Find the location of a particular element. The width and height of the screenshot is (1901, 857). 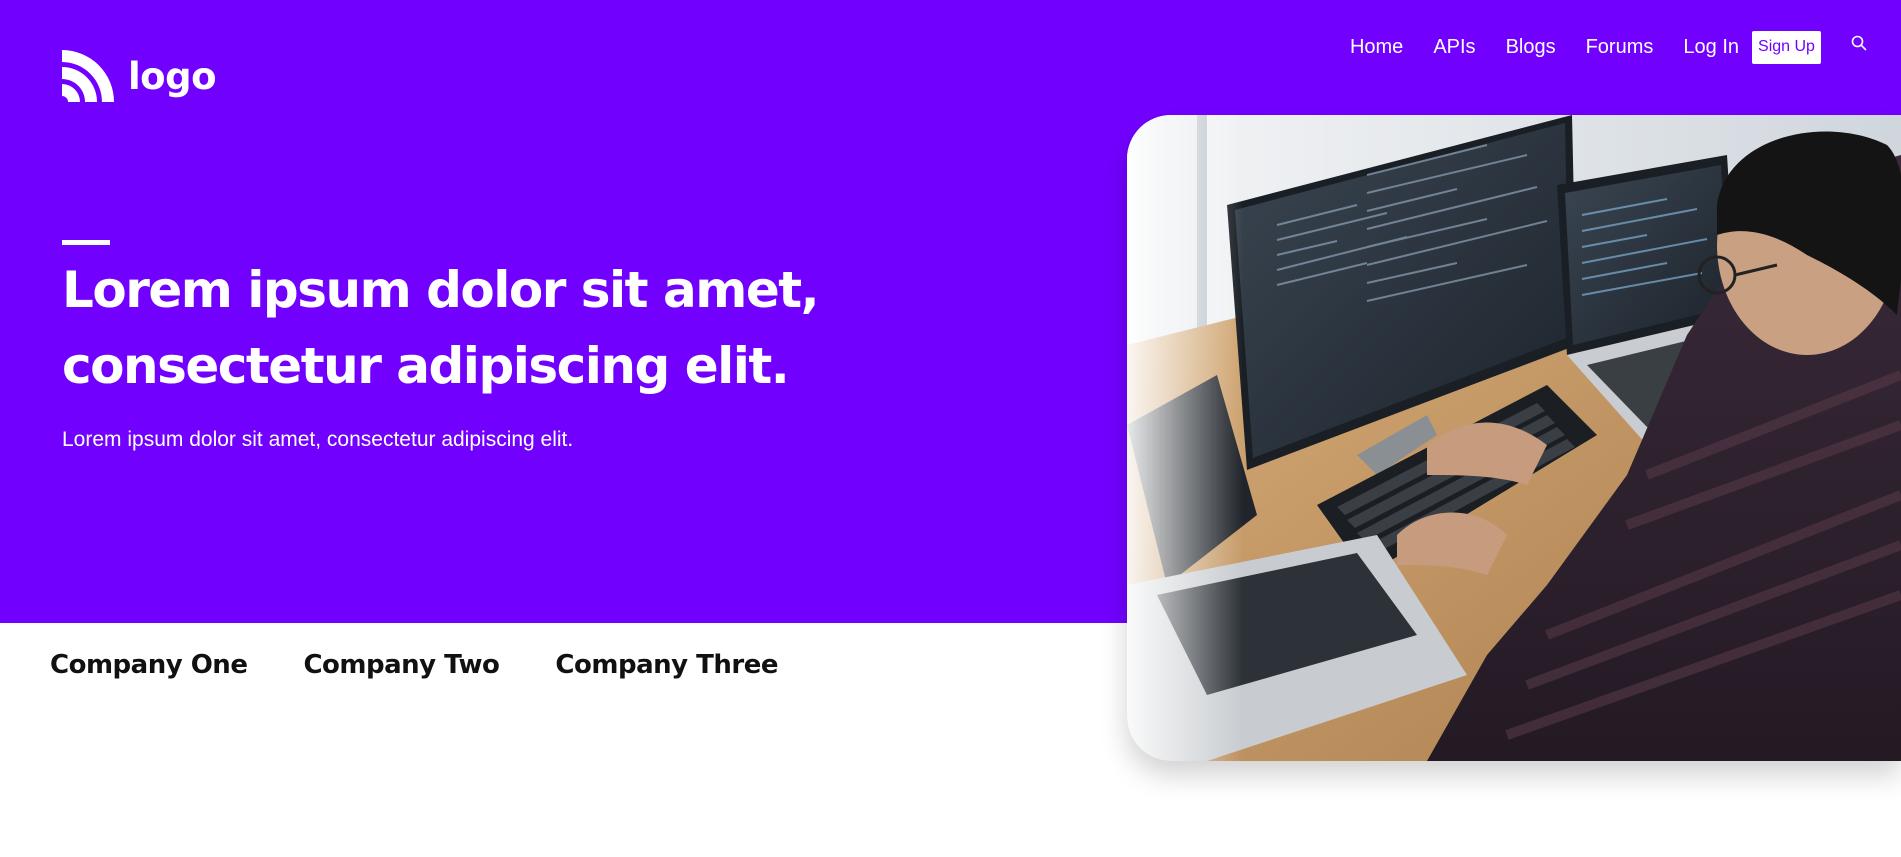

company-logos: Company One Company Two Company Three is located at coordinates (414, 665).